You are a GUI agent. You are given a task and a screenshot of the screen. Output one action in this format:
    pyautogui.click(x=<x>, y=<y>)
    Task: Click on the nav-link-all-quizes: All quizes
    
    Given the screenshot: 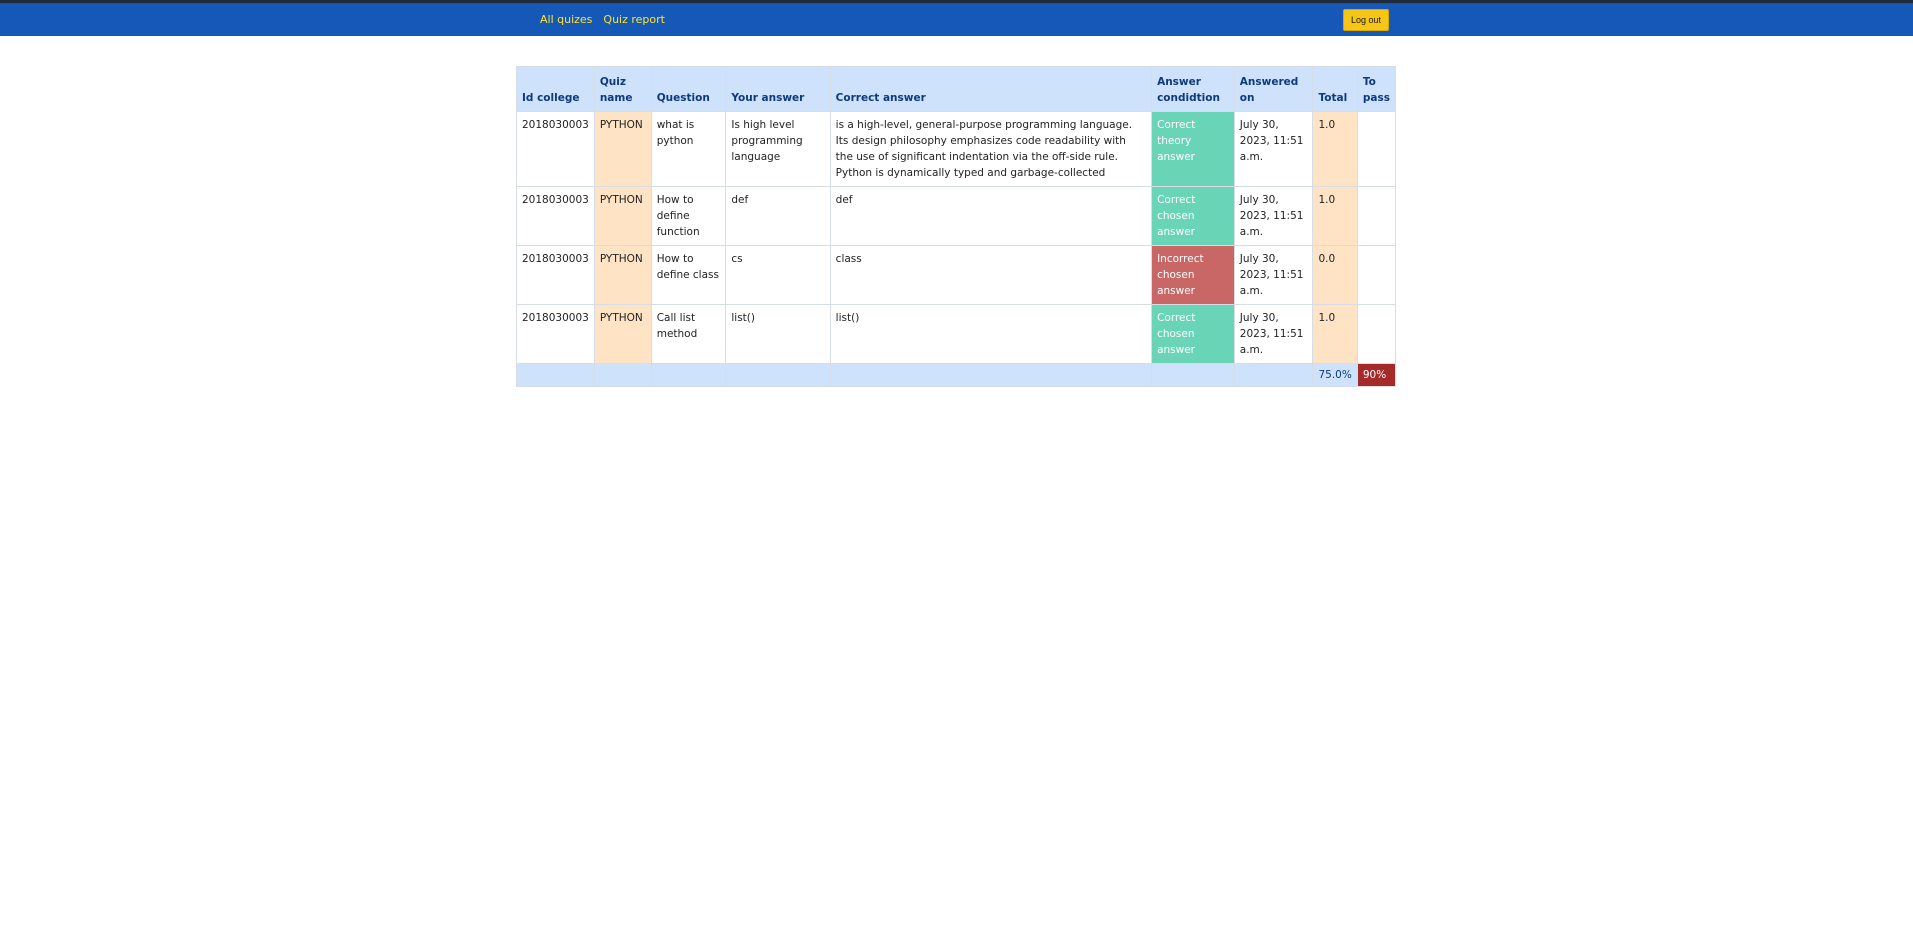 What is the action you would take?
    pyautogui.click(x=566, y=19)
    